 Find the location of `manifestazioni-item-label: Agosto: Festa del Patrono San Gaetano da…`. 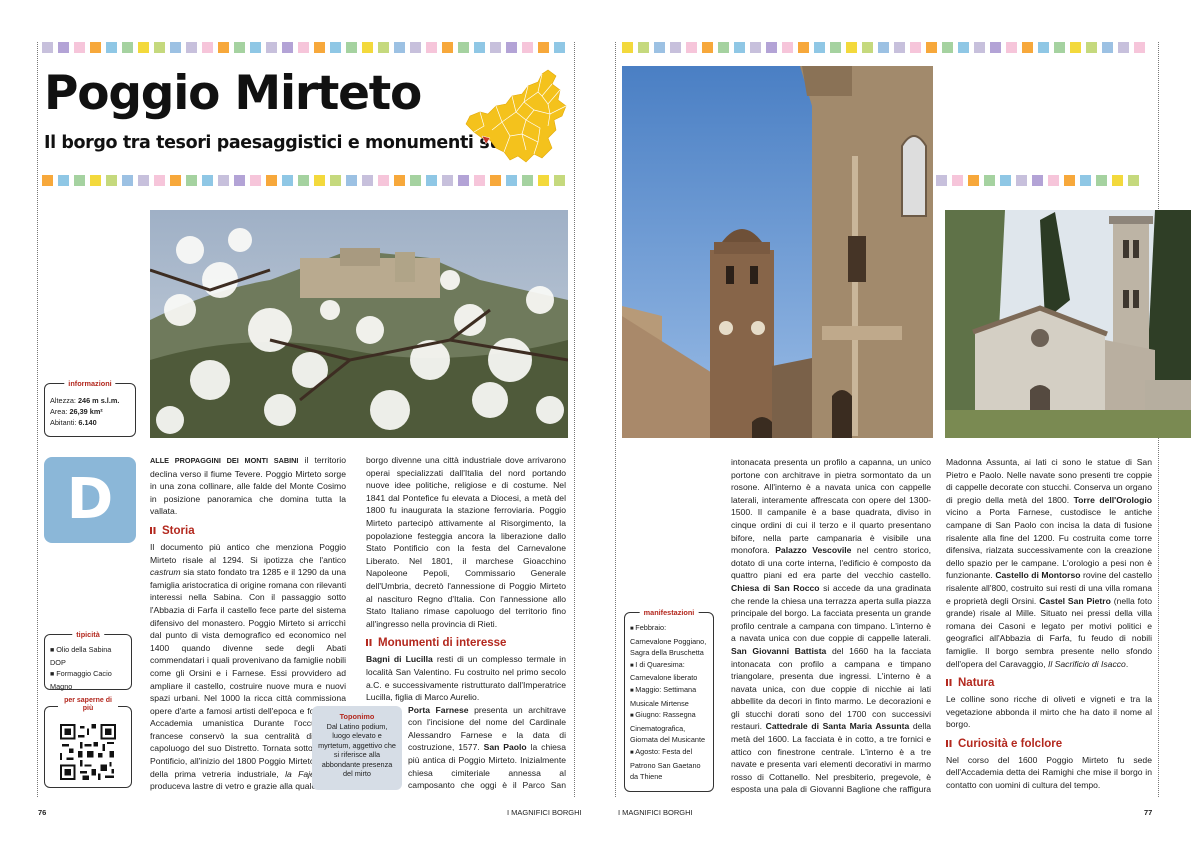

manifestazioni-item-label: Agosto: Festa del Patrono San Gaetano da… is located at coordinates (665, 764).